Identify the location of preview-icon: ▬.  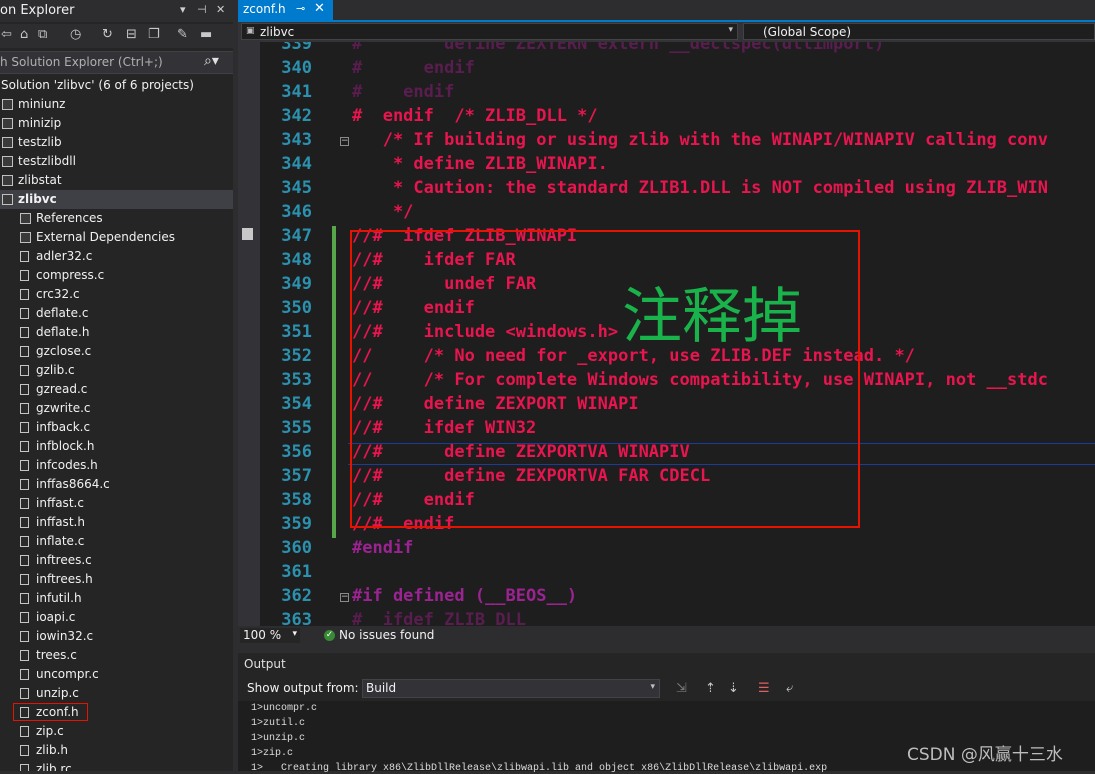
(206, 34).